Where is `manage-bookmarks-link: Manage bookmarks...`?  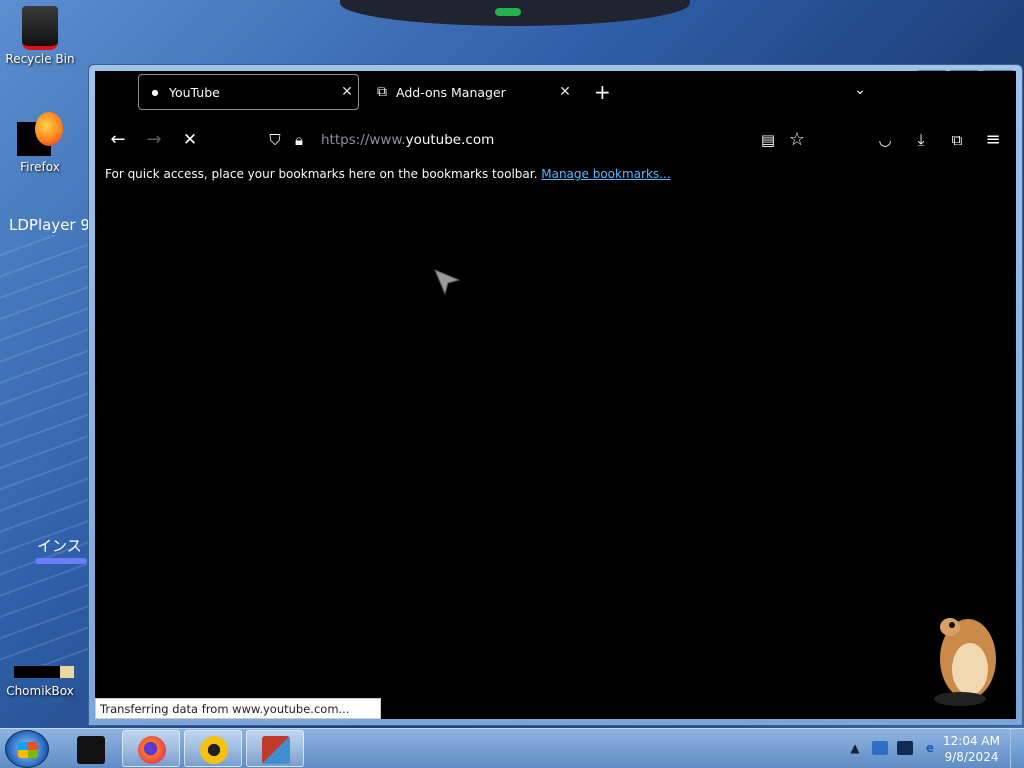 manage-bookmarks-link: Manage bookmarks... is located at coordinates (605, 174).